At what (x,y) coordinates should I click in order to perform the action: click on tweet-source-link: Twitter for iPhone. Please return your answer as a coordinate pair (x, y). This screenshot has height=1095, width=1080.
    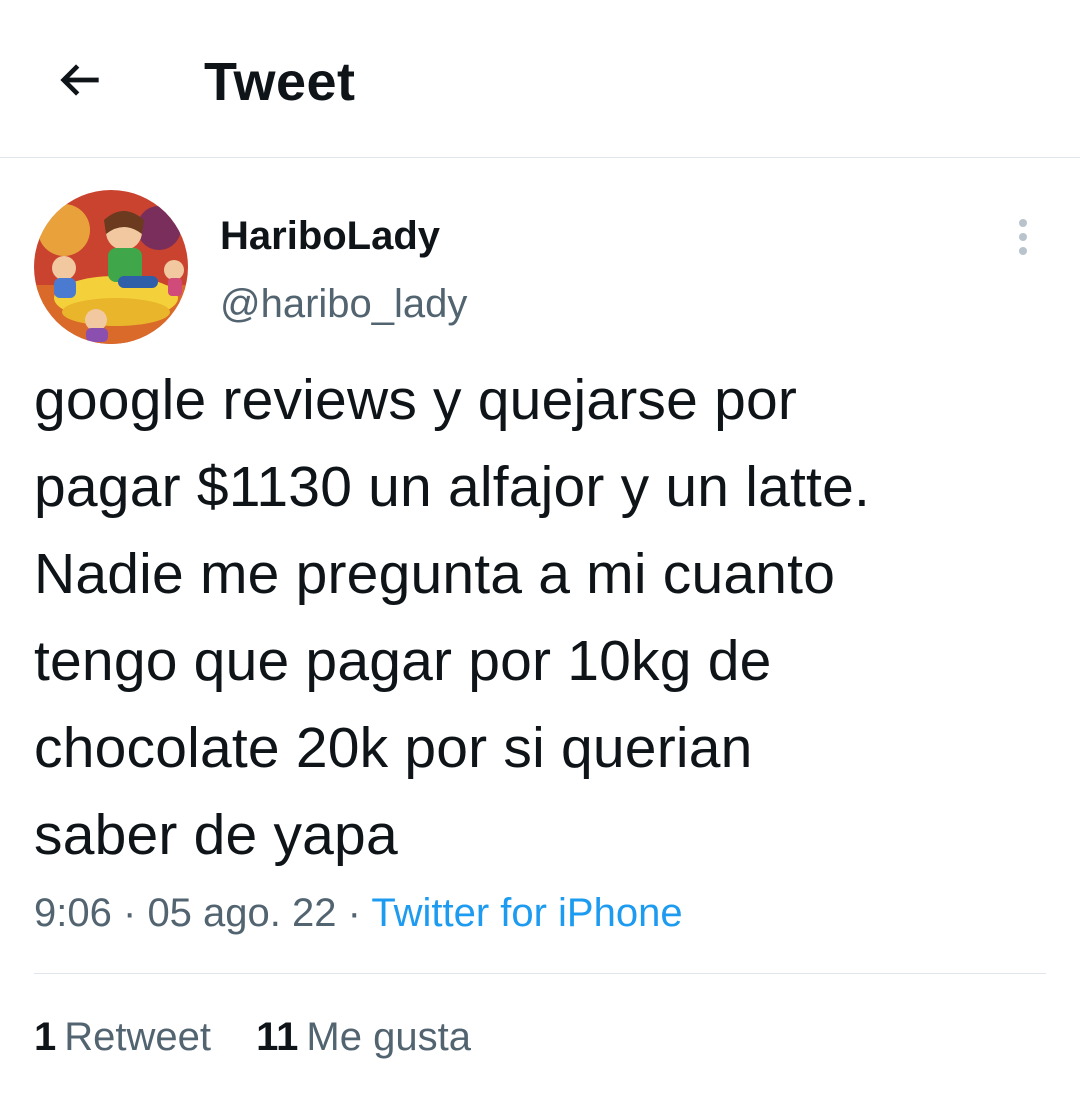
    Looking at the image, I should click on (526, 913).